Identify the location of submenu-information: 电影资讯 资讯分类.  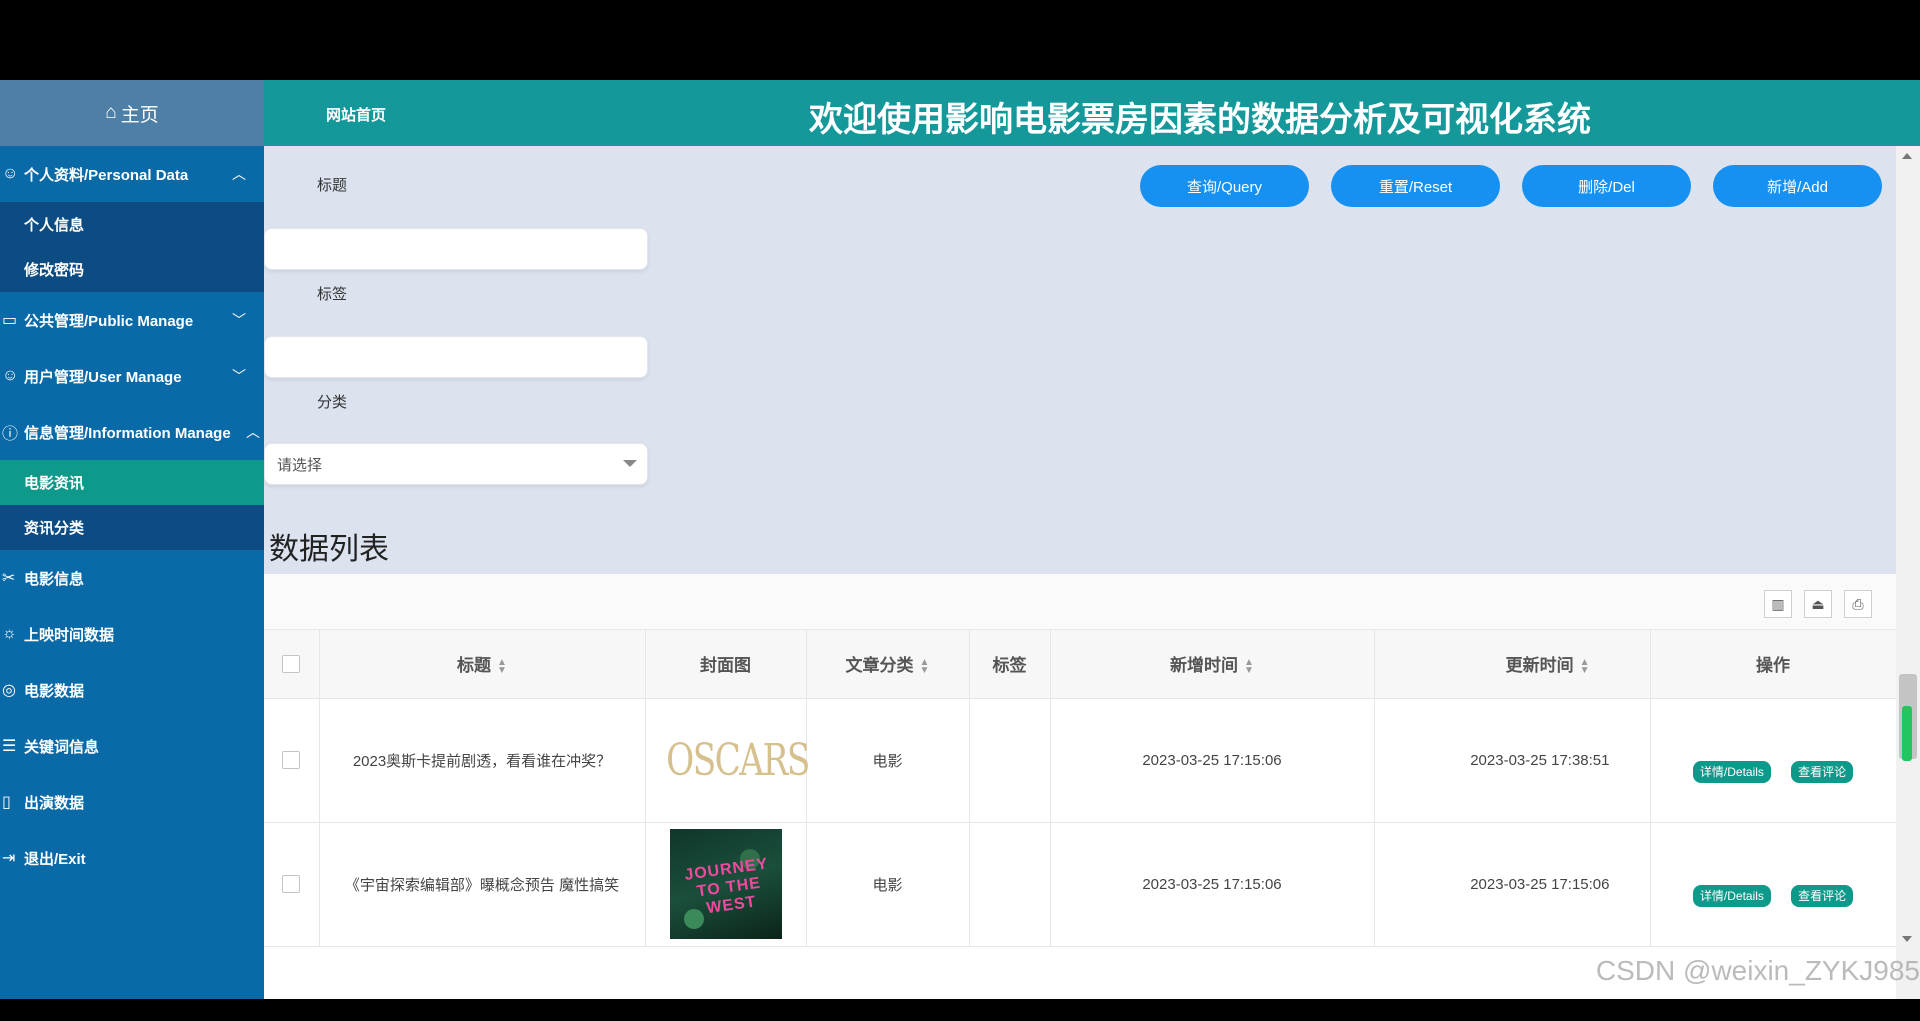
(132, 505).